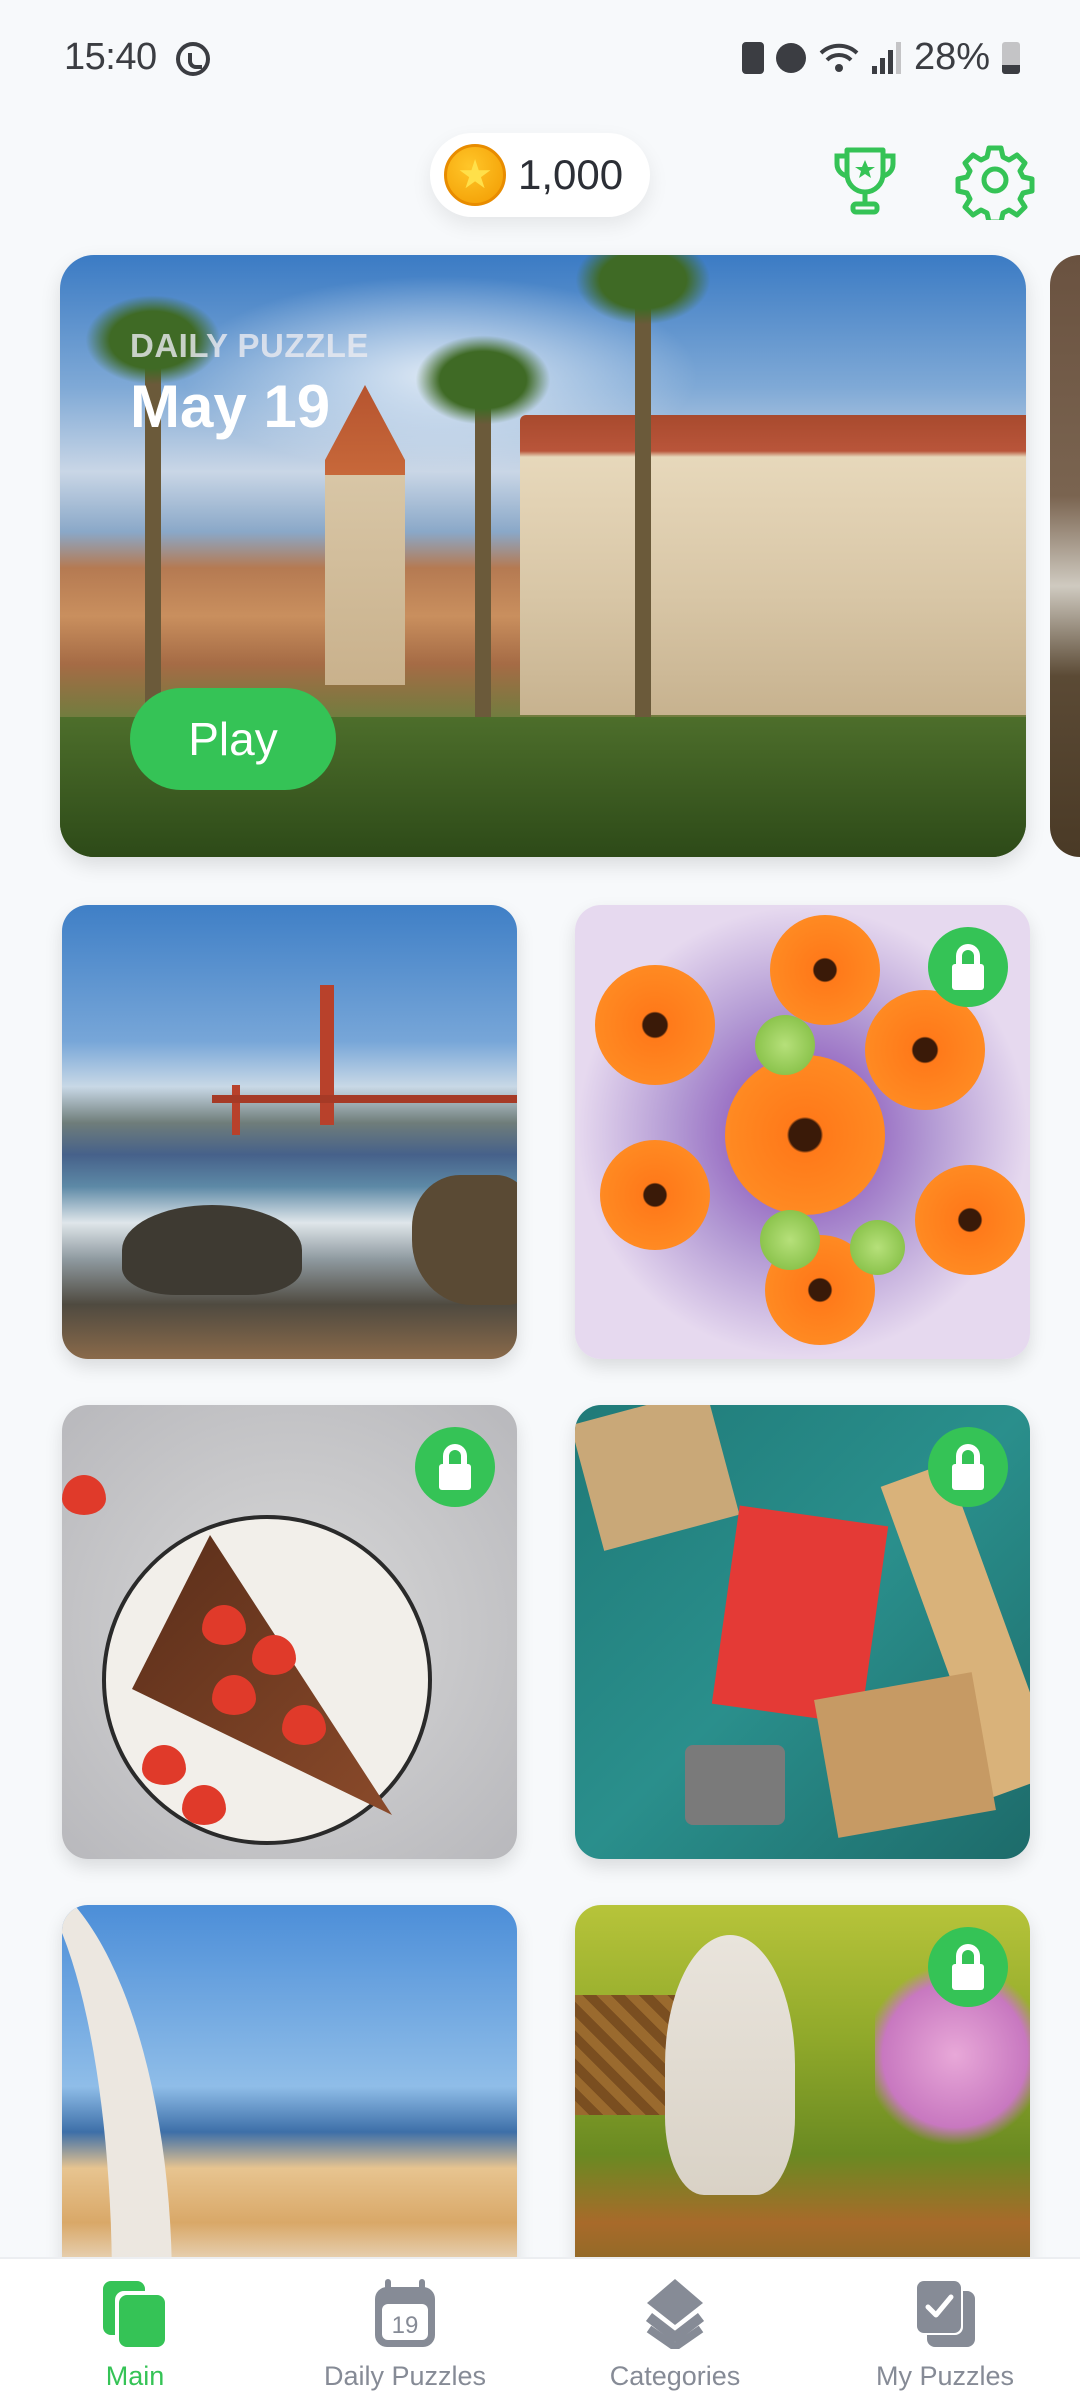 Image resolution: width=1080 pixels, height=2400 pixels. What do you see at coordinates (945, 2376) in the screenshot?
I see `nav-label: My Puzzles` at bounding box center [945, 2376].